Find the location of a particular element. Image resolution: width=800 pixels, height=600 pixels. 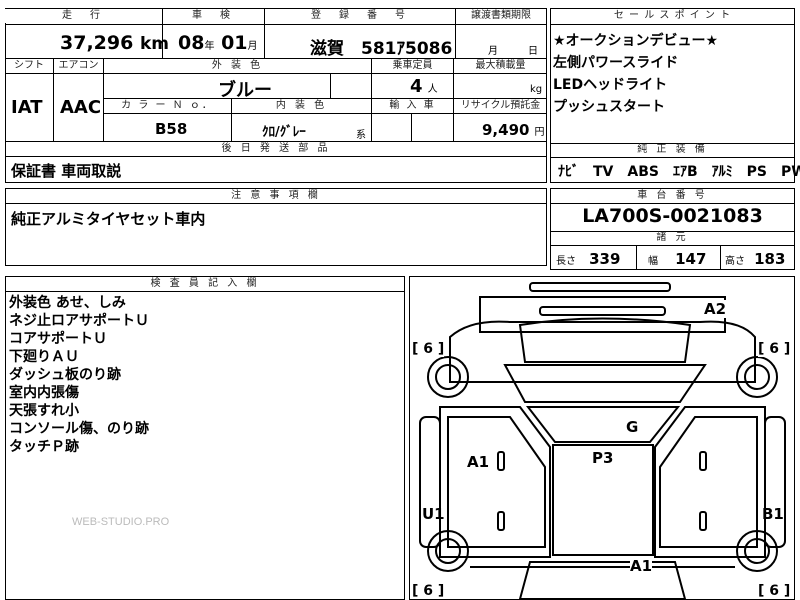

later-parts-header: 後 日 発 送 部 品 is located at coordinates (276, 148).